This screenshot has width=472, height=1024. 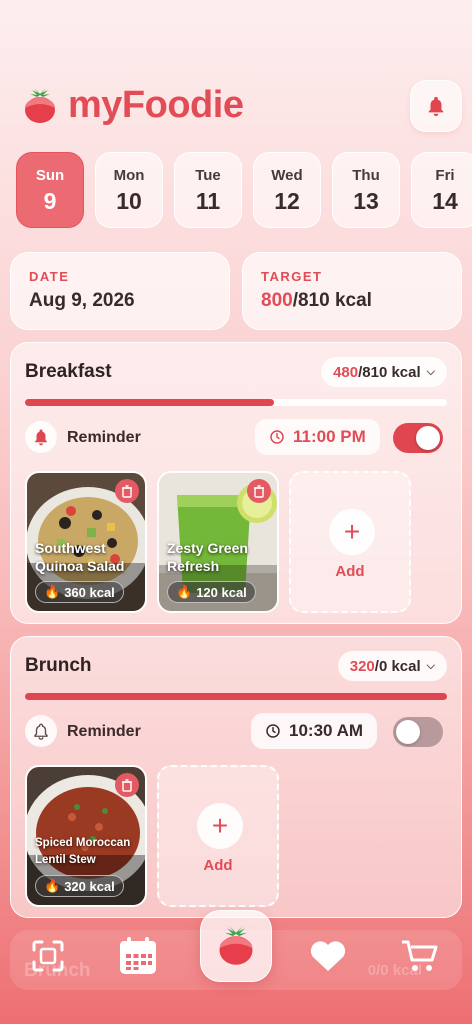 I want to click on day-name: Tue, so click(x=208, y=175).